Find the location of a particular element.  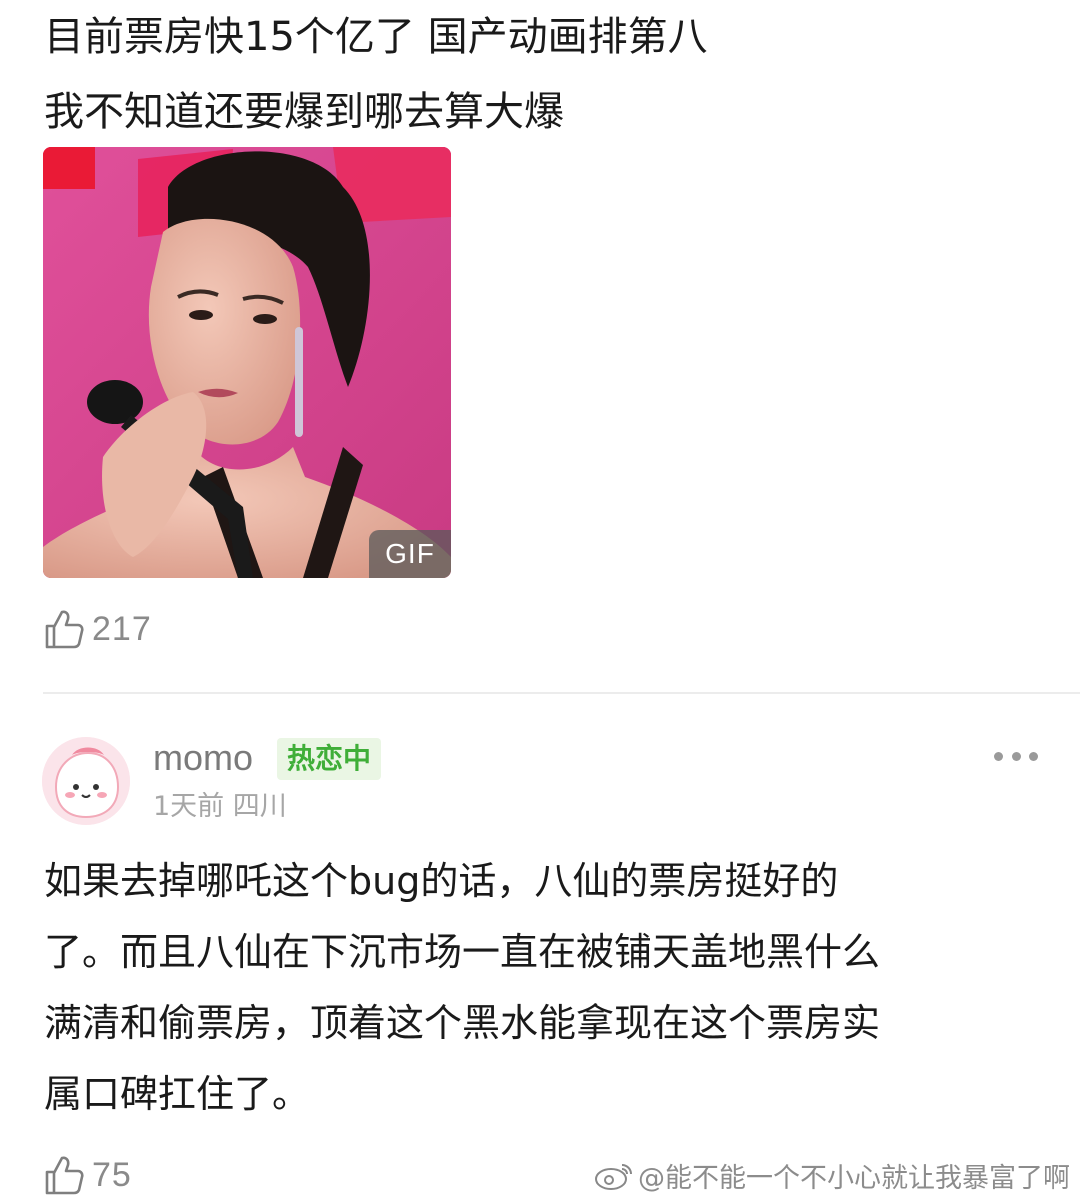

weibo-logo-icon is located at coordinates (613, 1177).